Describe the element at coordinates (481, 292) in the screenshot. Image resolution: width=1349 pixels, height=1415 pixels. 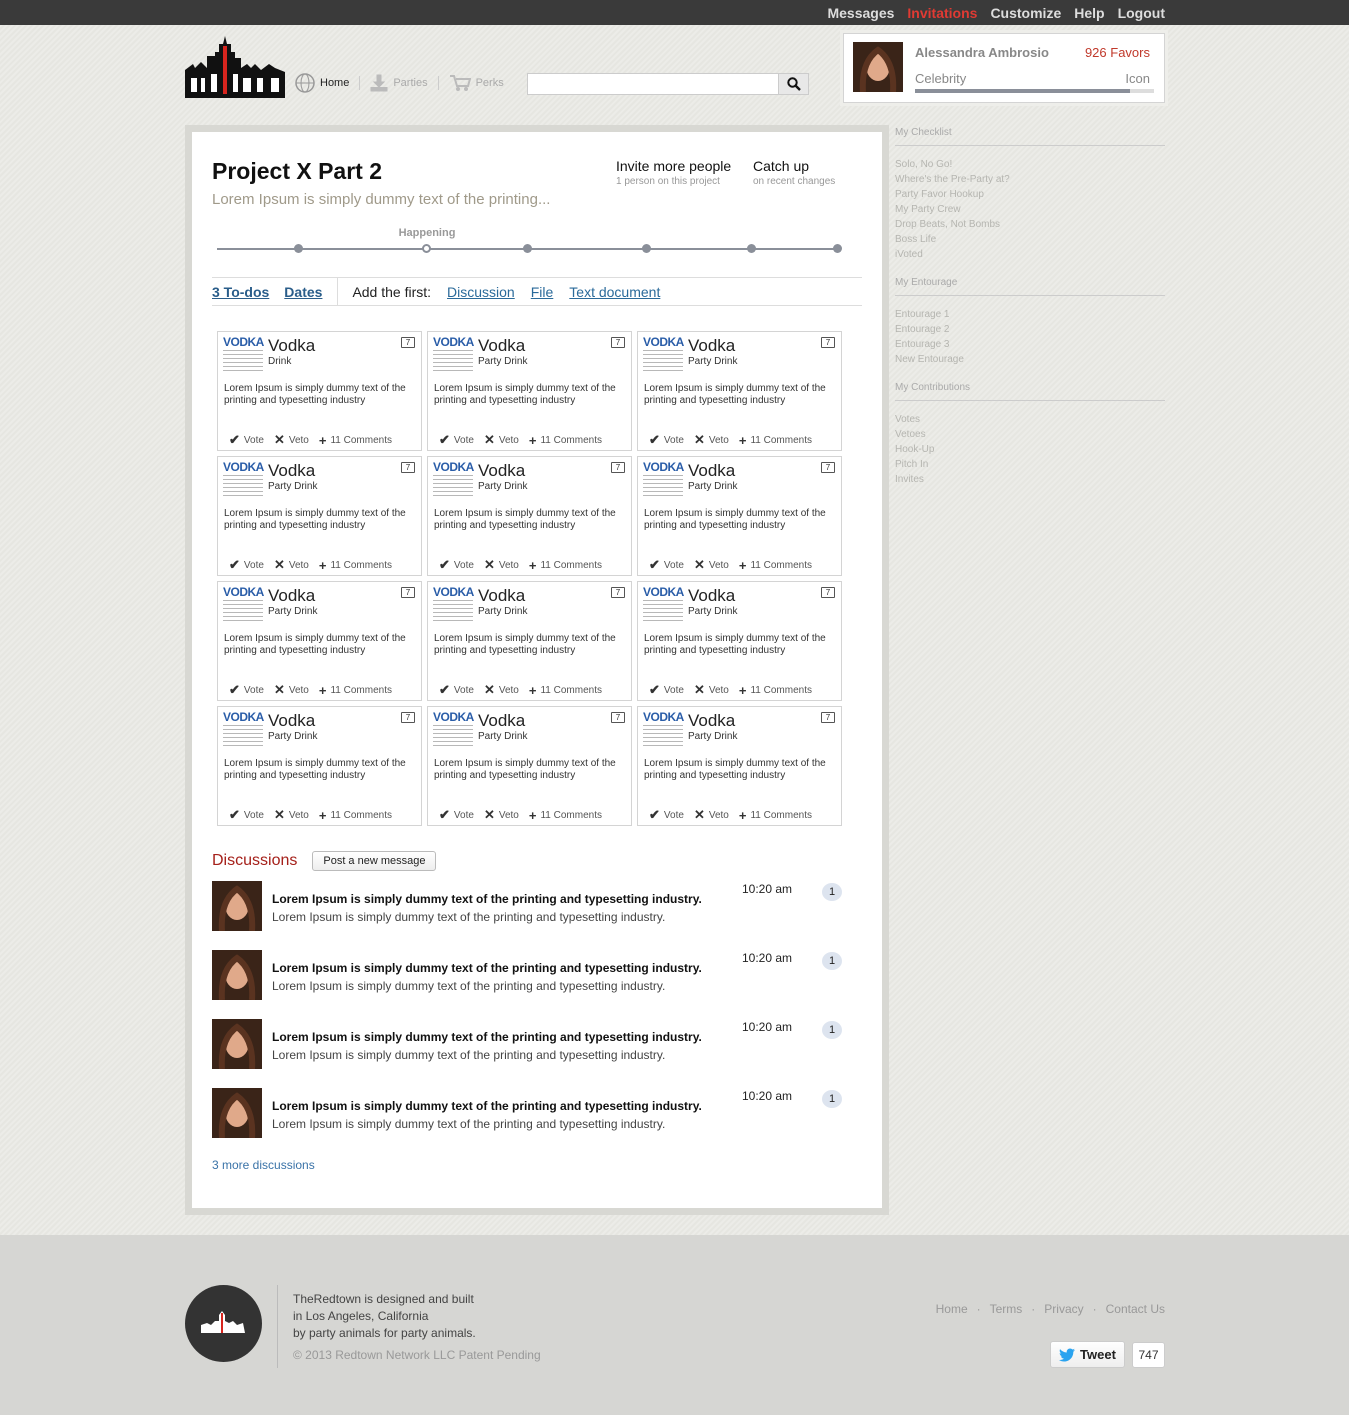
I see `add-discussion-link: Discussion` at that location.